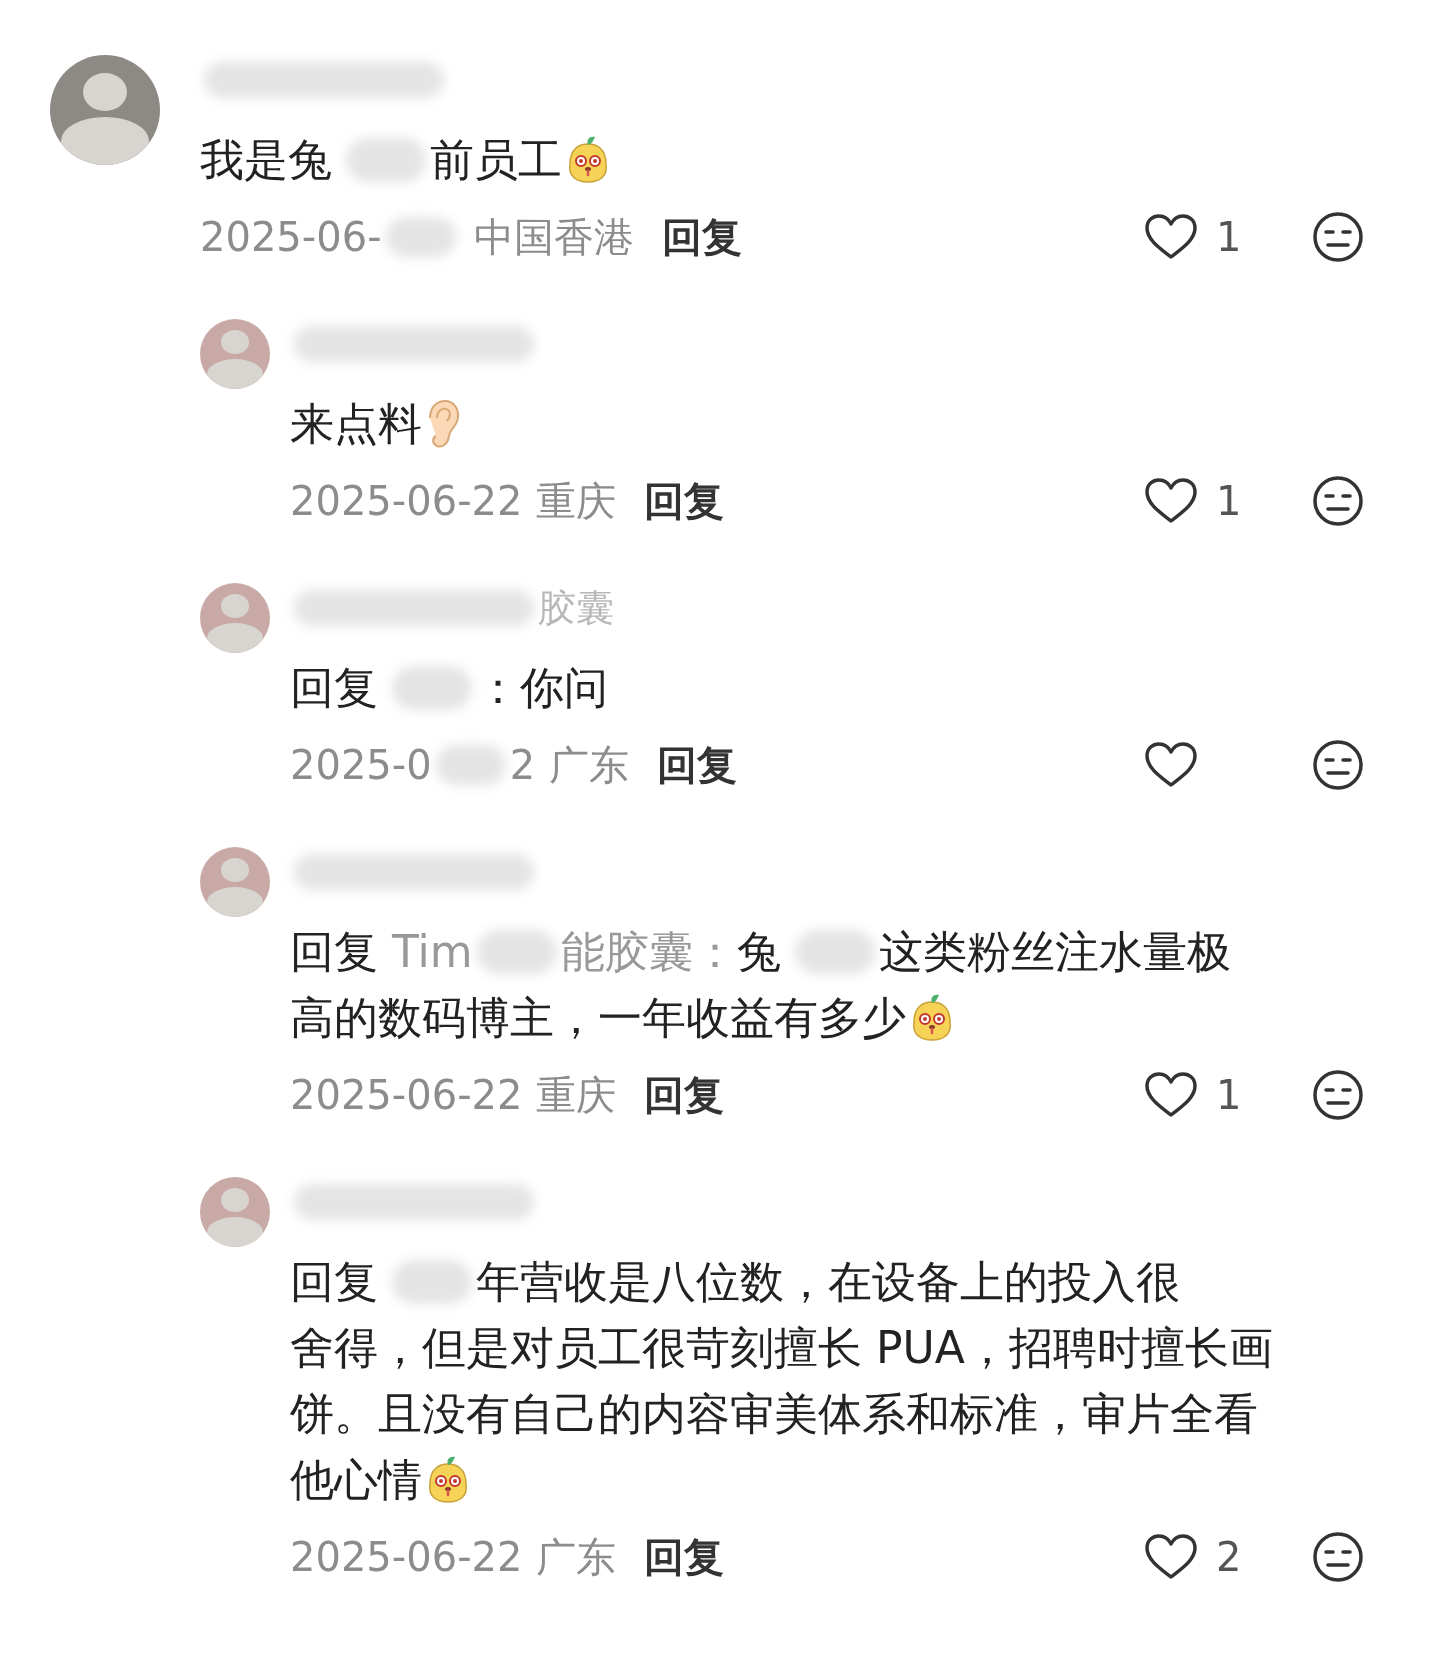  What do you see at coordinates (576, 608) in the screenshot?
I see `username: 胶囊` at bounding box center [576, 608].